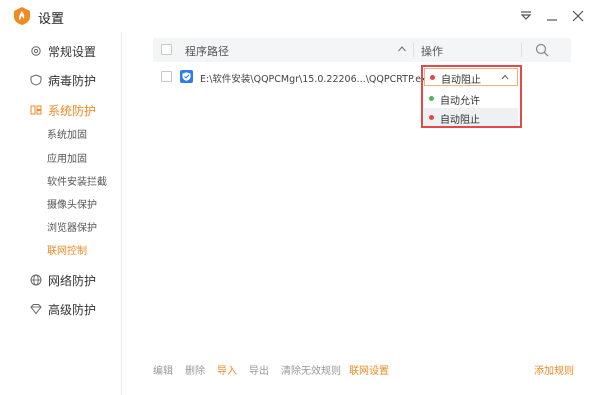 Image resolution: width=600 pixels, height=395 pixels. I want to click on close-icon, so click(578, 16).